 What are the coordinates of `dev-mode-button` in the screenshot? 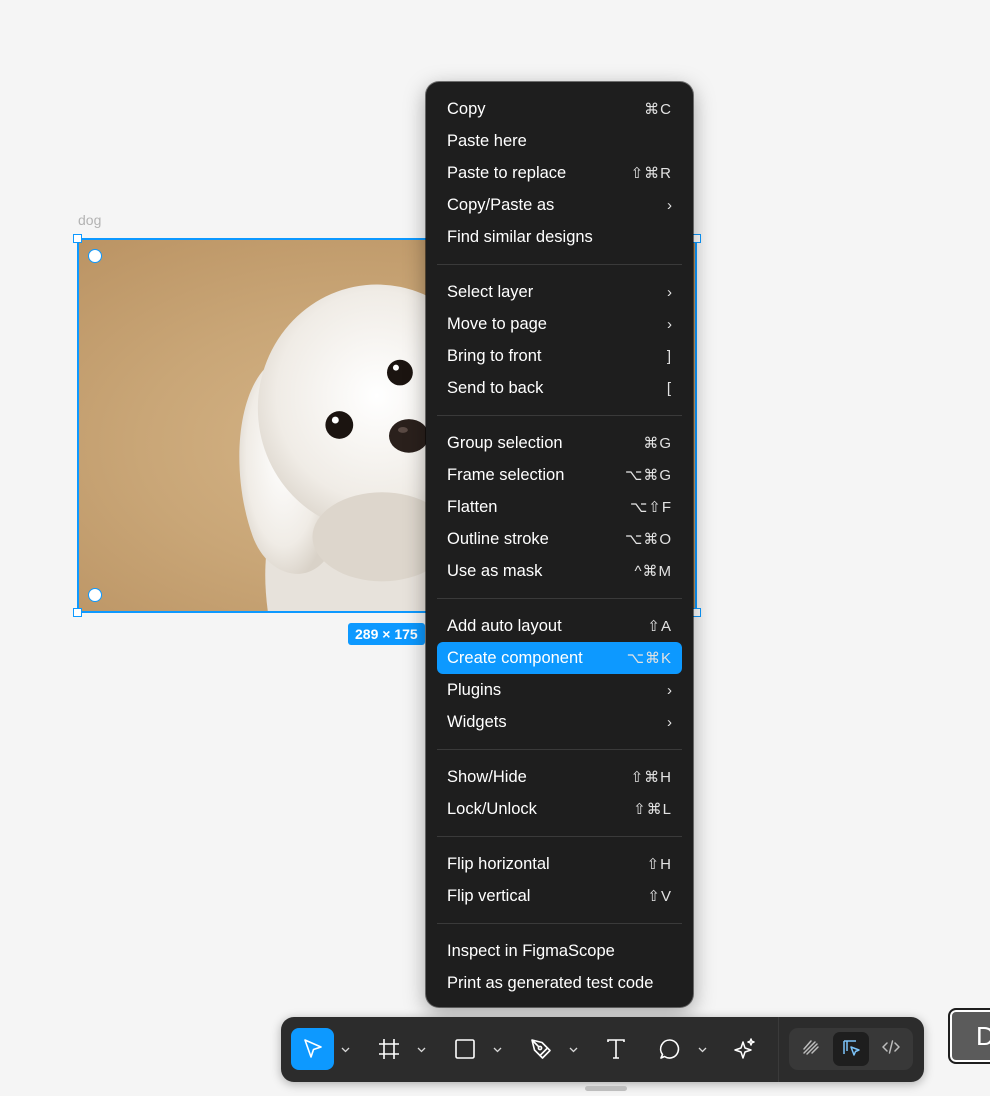 It's located at (891, 1049).